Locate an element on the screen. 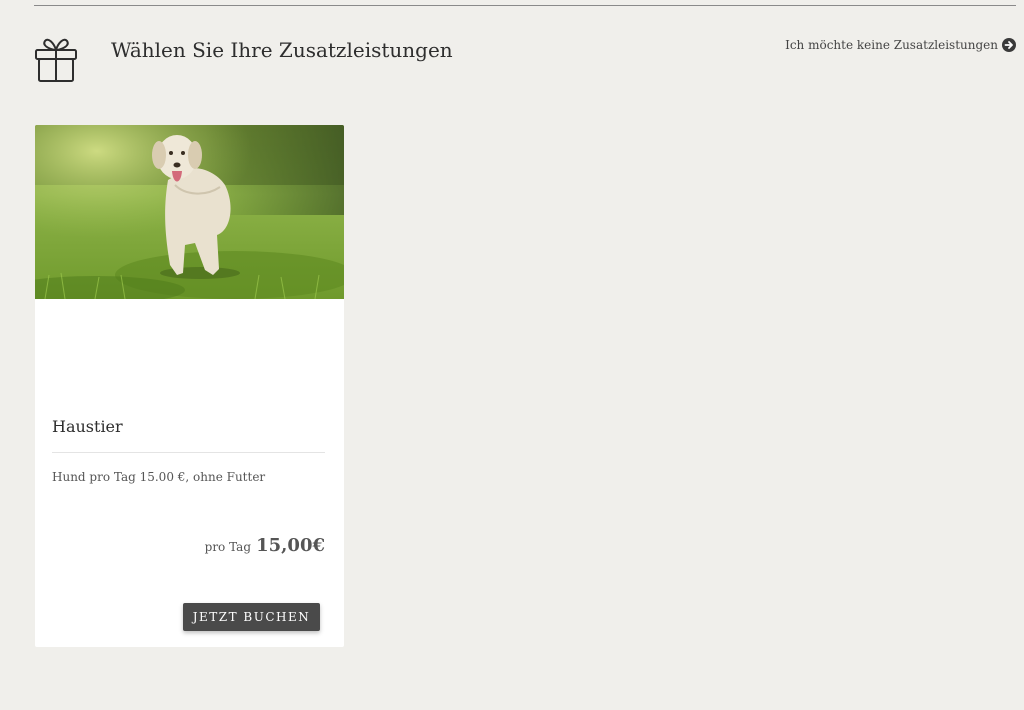  gift-icon is located at coordinates (56, 60).